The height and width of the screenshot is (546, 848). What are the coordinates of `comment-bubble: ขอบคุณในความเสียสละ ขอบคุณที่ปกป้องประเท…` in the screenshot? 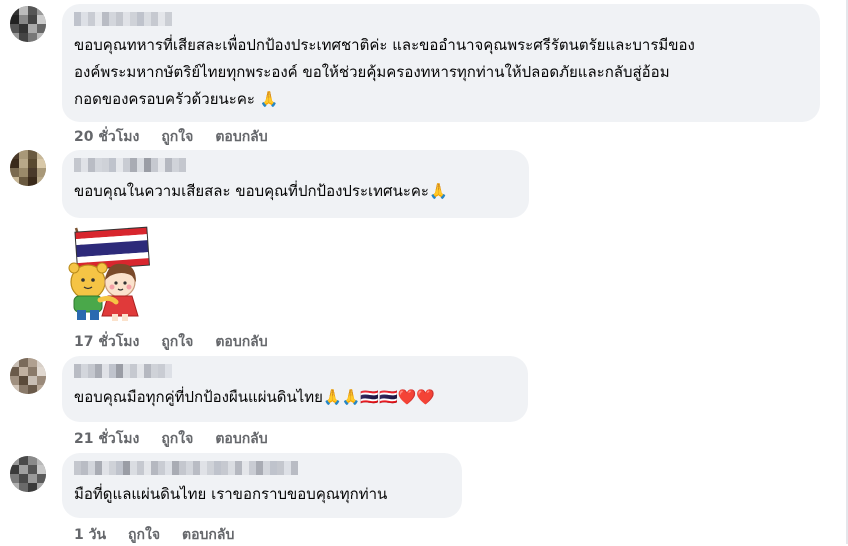 It's located at (295, 184).